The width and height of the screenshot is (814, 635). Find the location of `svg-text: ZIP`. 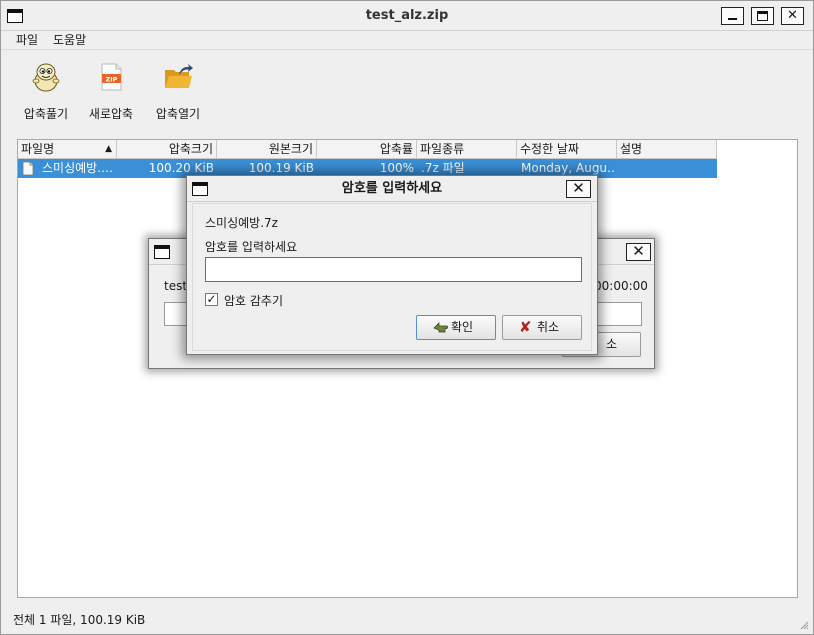

svg-text: ZIP is located at coordinates (112, 79).